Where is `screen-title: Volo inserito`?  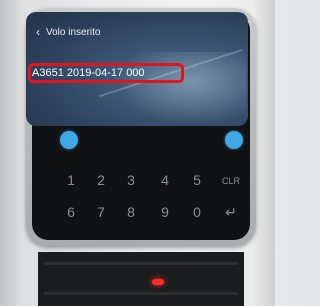 screen-title: Volo inserito is located at coordinates (73, 32).